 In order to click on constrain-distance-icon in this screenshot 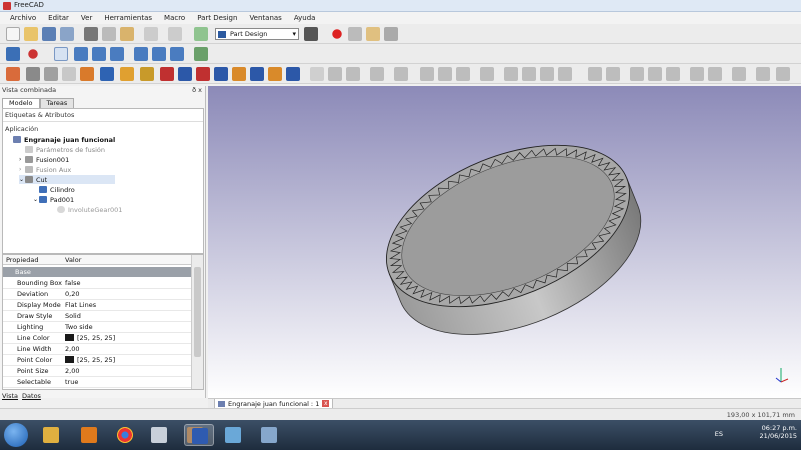, I will do `click(783, 74)`.